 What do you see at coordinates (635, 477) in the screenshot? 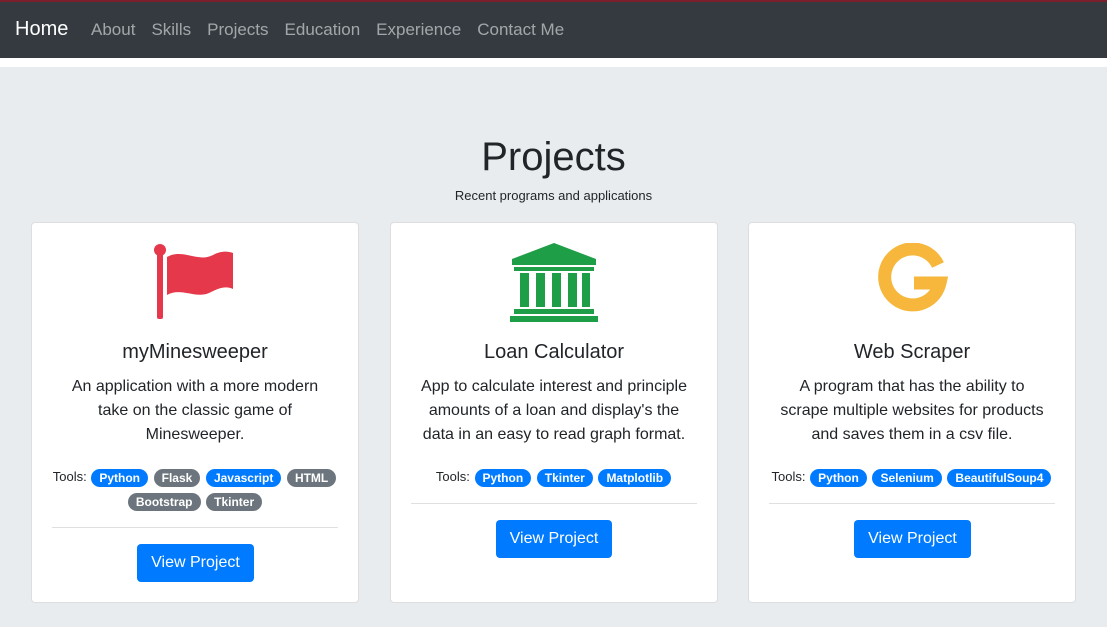
I see `tool-badge: Matplotlib` at bounding box center [635, 477].